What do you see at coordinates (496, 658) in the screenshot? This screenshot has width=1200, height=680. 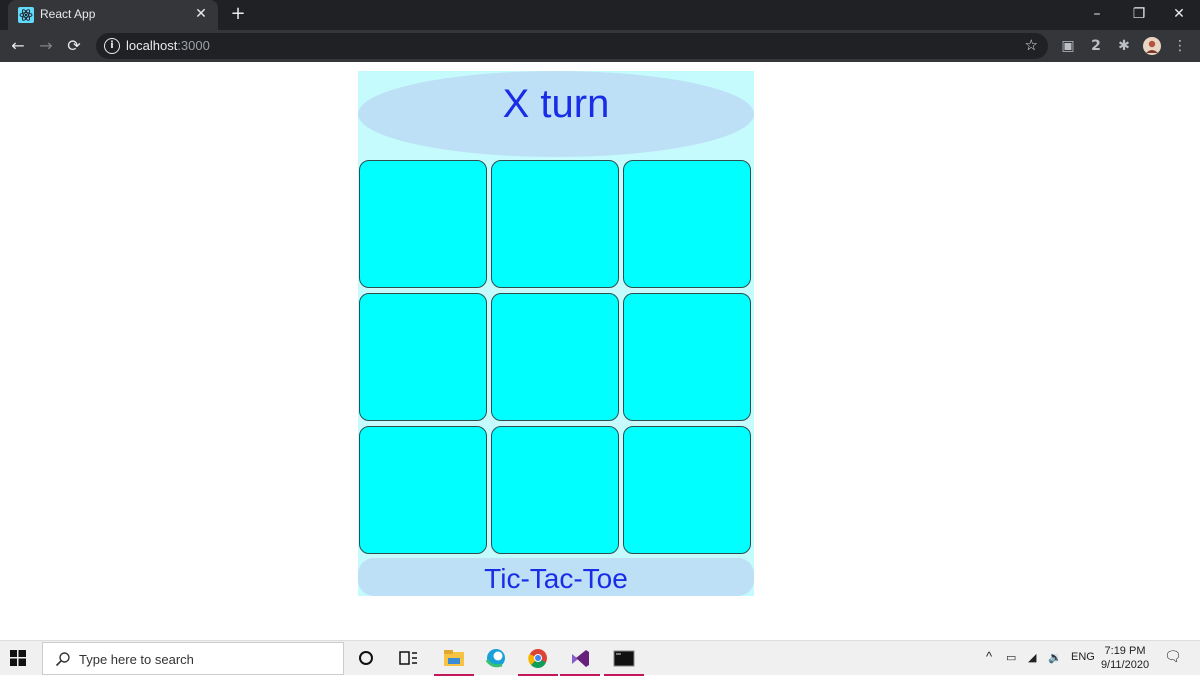 I see `edge-browser-icon` at bounding box center [496, 658].